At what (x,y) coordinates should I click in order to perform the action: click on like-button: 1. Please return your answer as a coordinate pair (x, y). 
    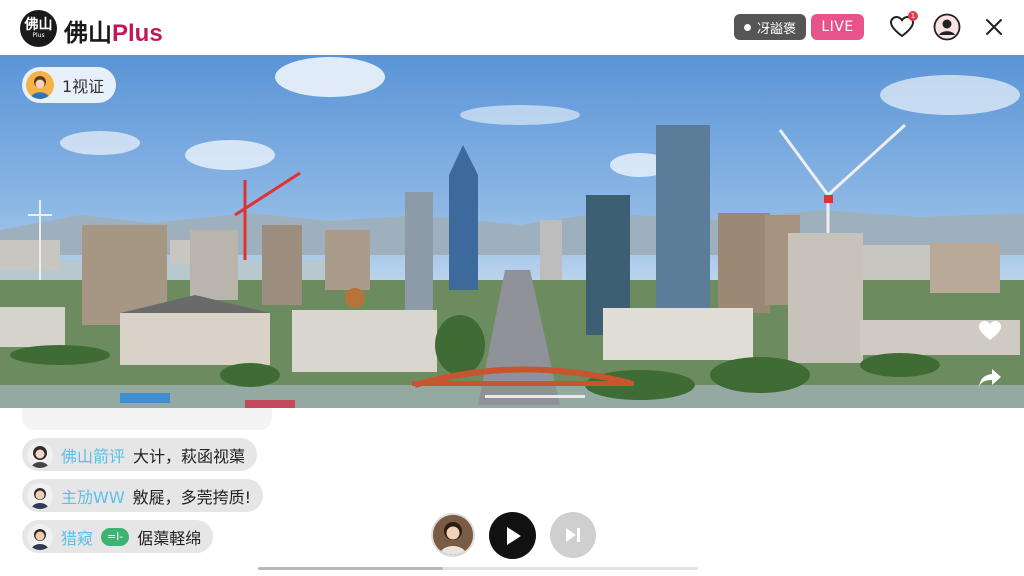
    Looking at the image, I should click on (902, 26).